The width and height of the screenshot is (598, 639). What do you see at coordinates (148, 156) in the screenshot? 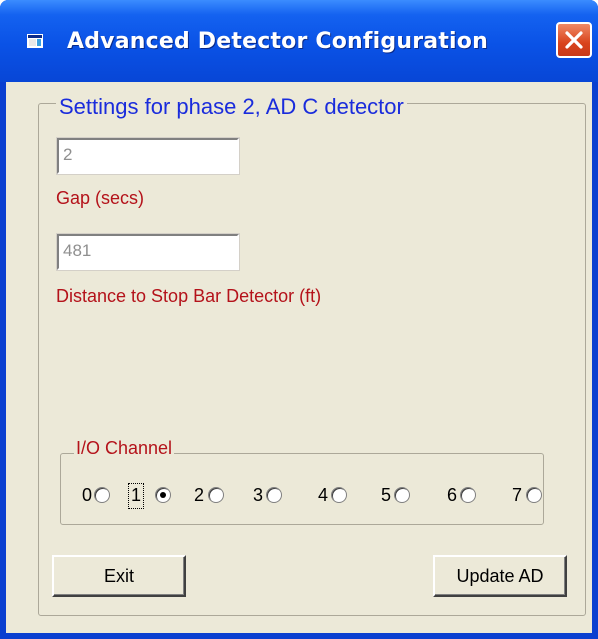
I see `gap-input: 2` at bounding box center [148, 156].